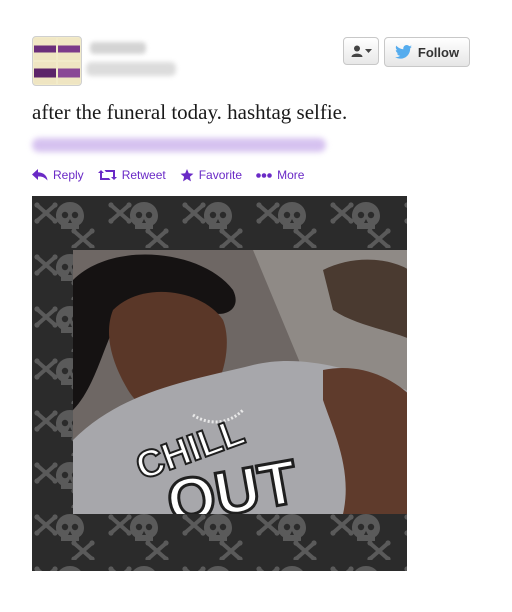  I want to click on user-display-name-redacted, so click(118, 48).